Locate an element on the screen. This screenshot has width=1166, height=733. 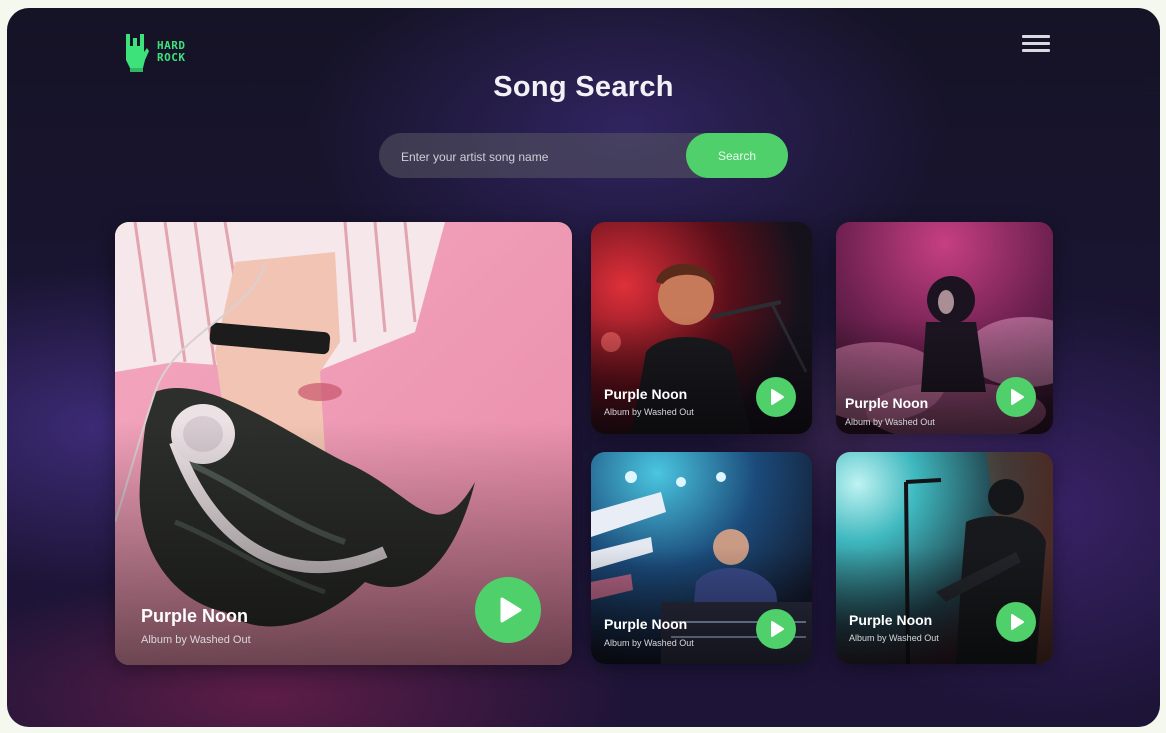
logo: HARD ROCK is located at coordinates (159, 52).